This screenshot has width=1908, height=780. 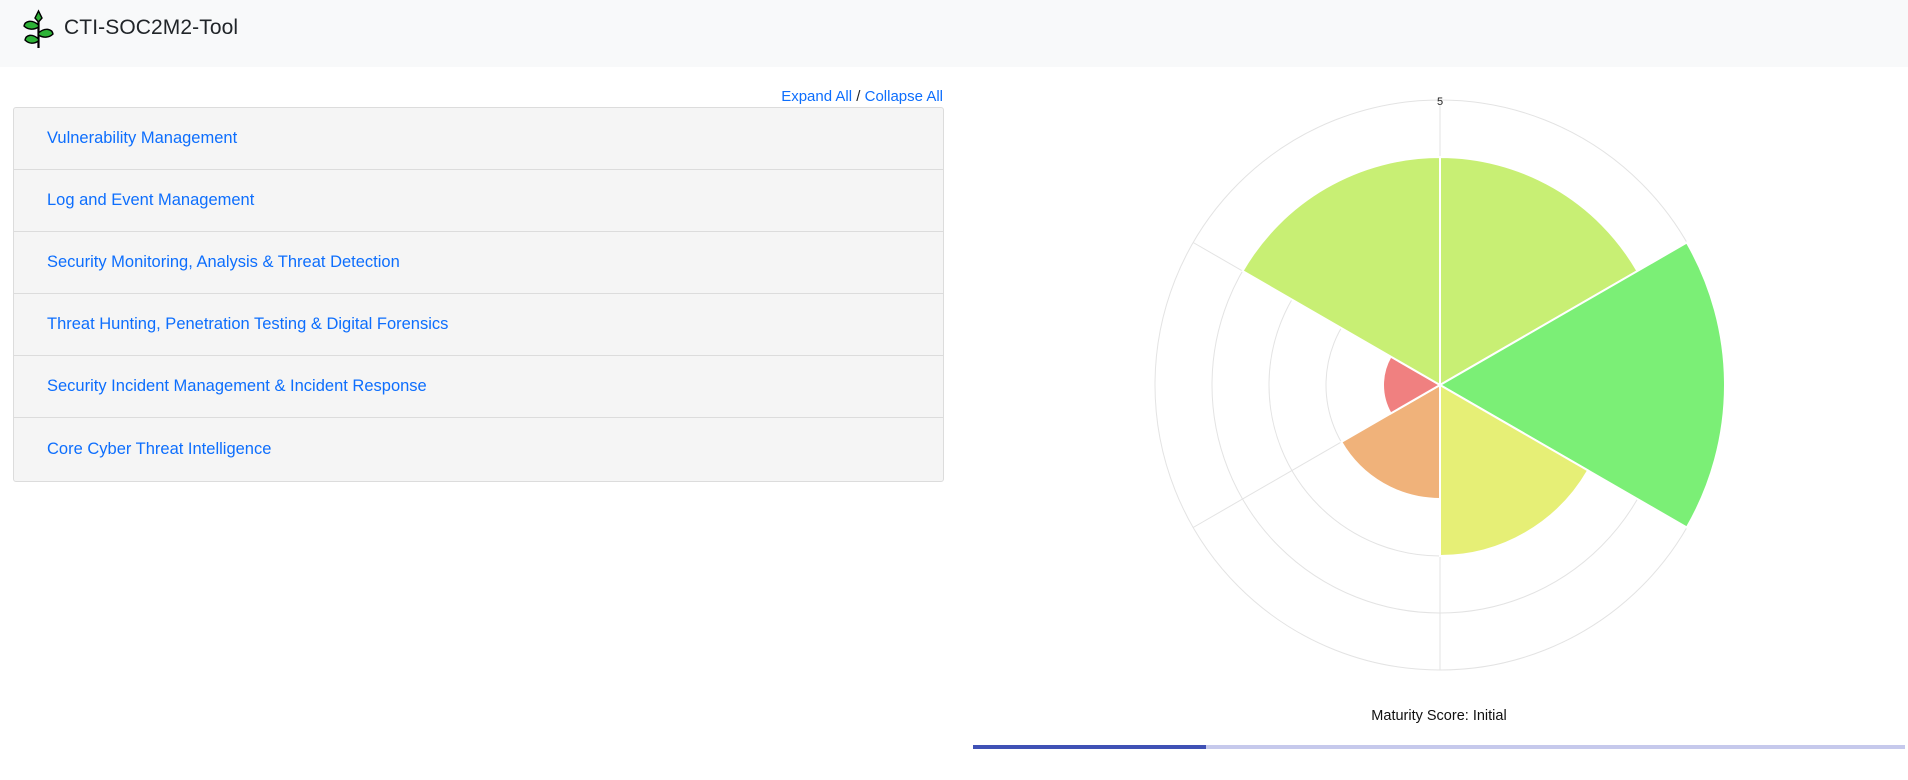 I want to click on radial-tick-label: 5, so click(x=1440, y=102).